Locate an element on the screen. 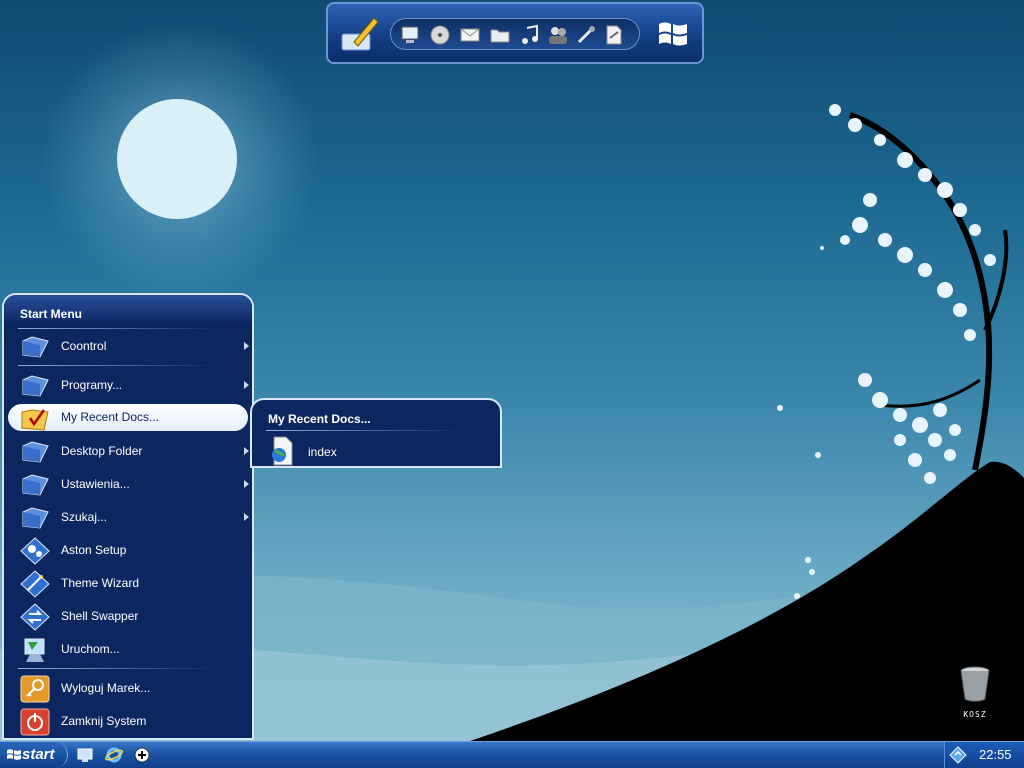 This screenshot has width=1024, height=768. recycle-bin: KOSZ is located at coordinates (975, 693).